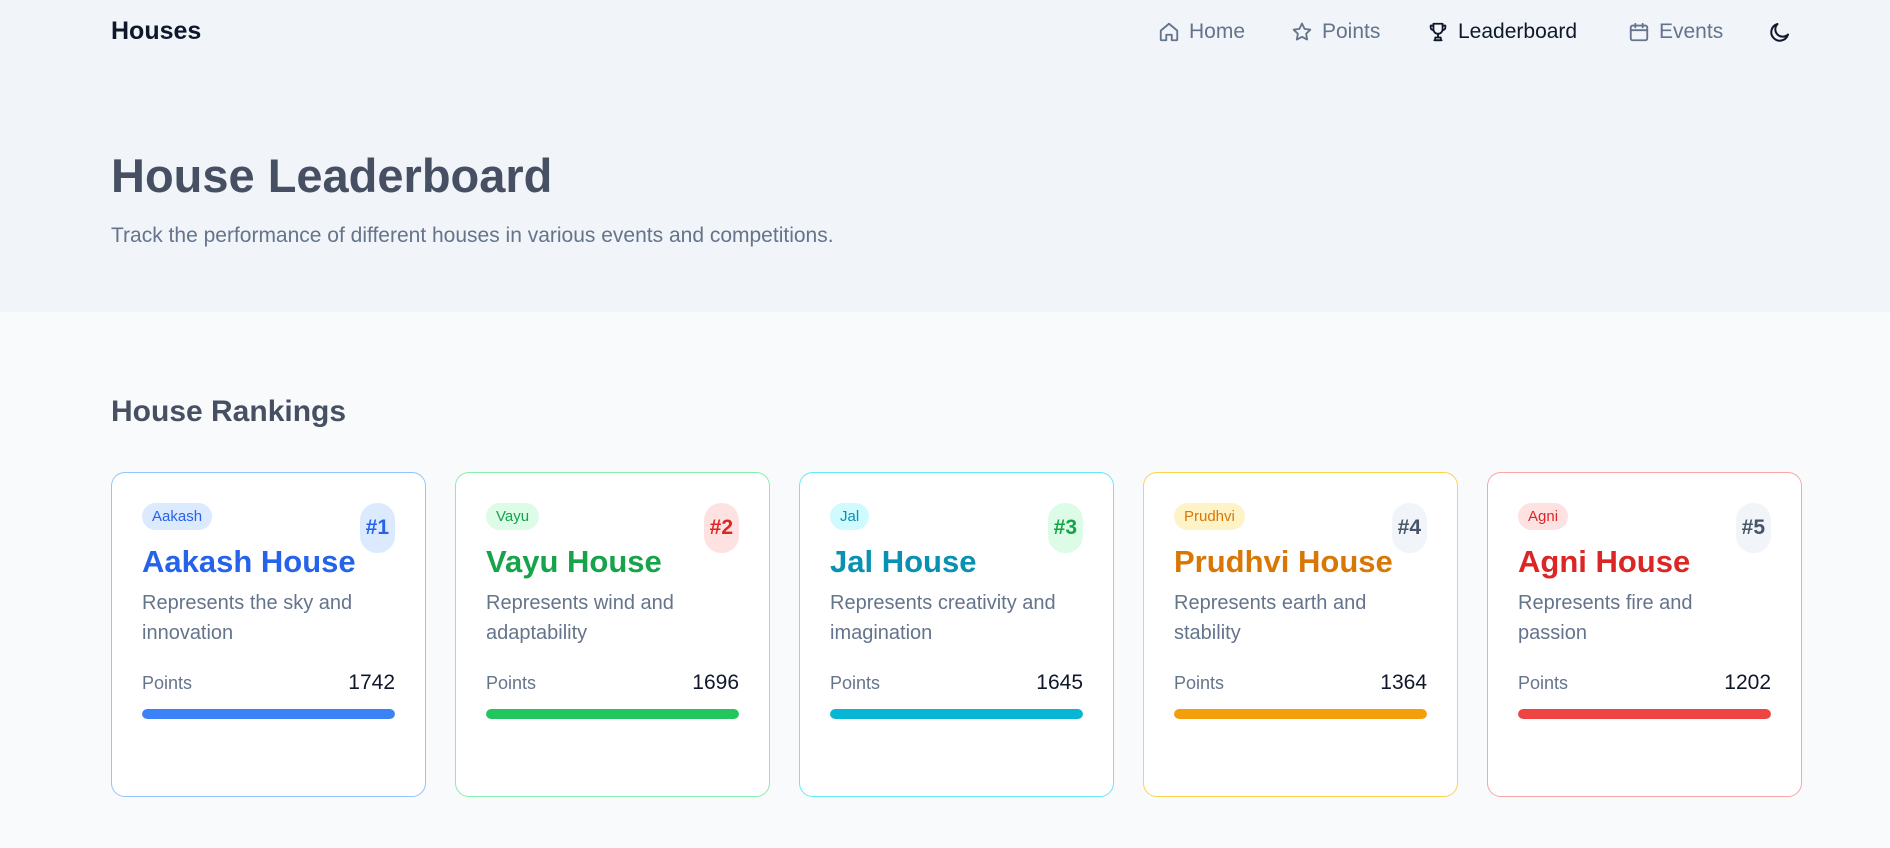  What do you see at coordinates (513, 516) in the screenshot?
I see `house-badge: Vayu` at bounding box center [513, 516].